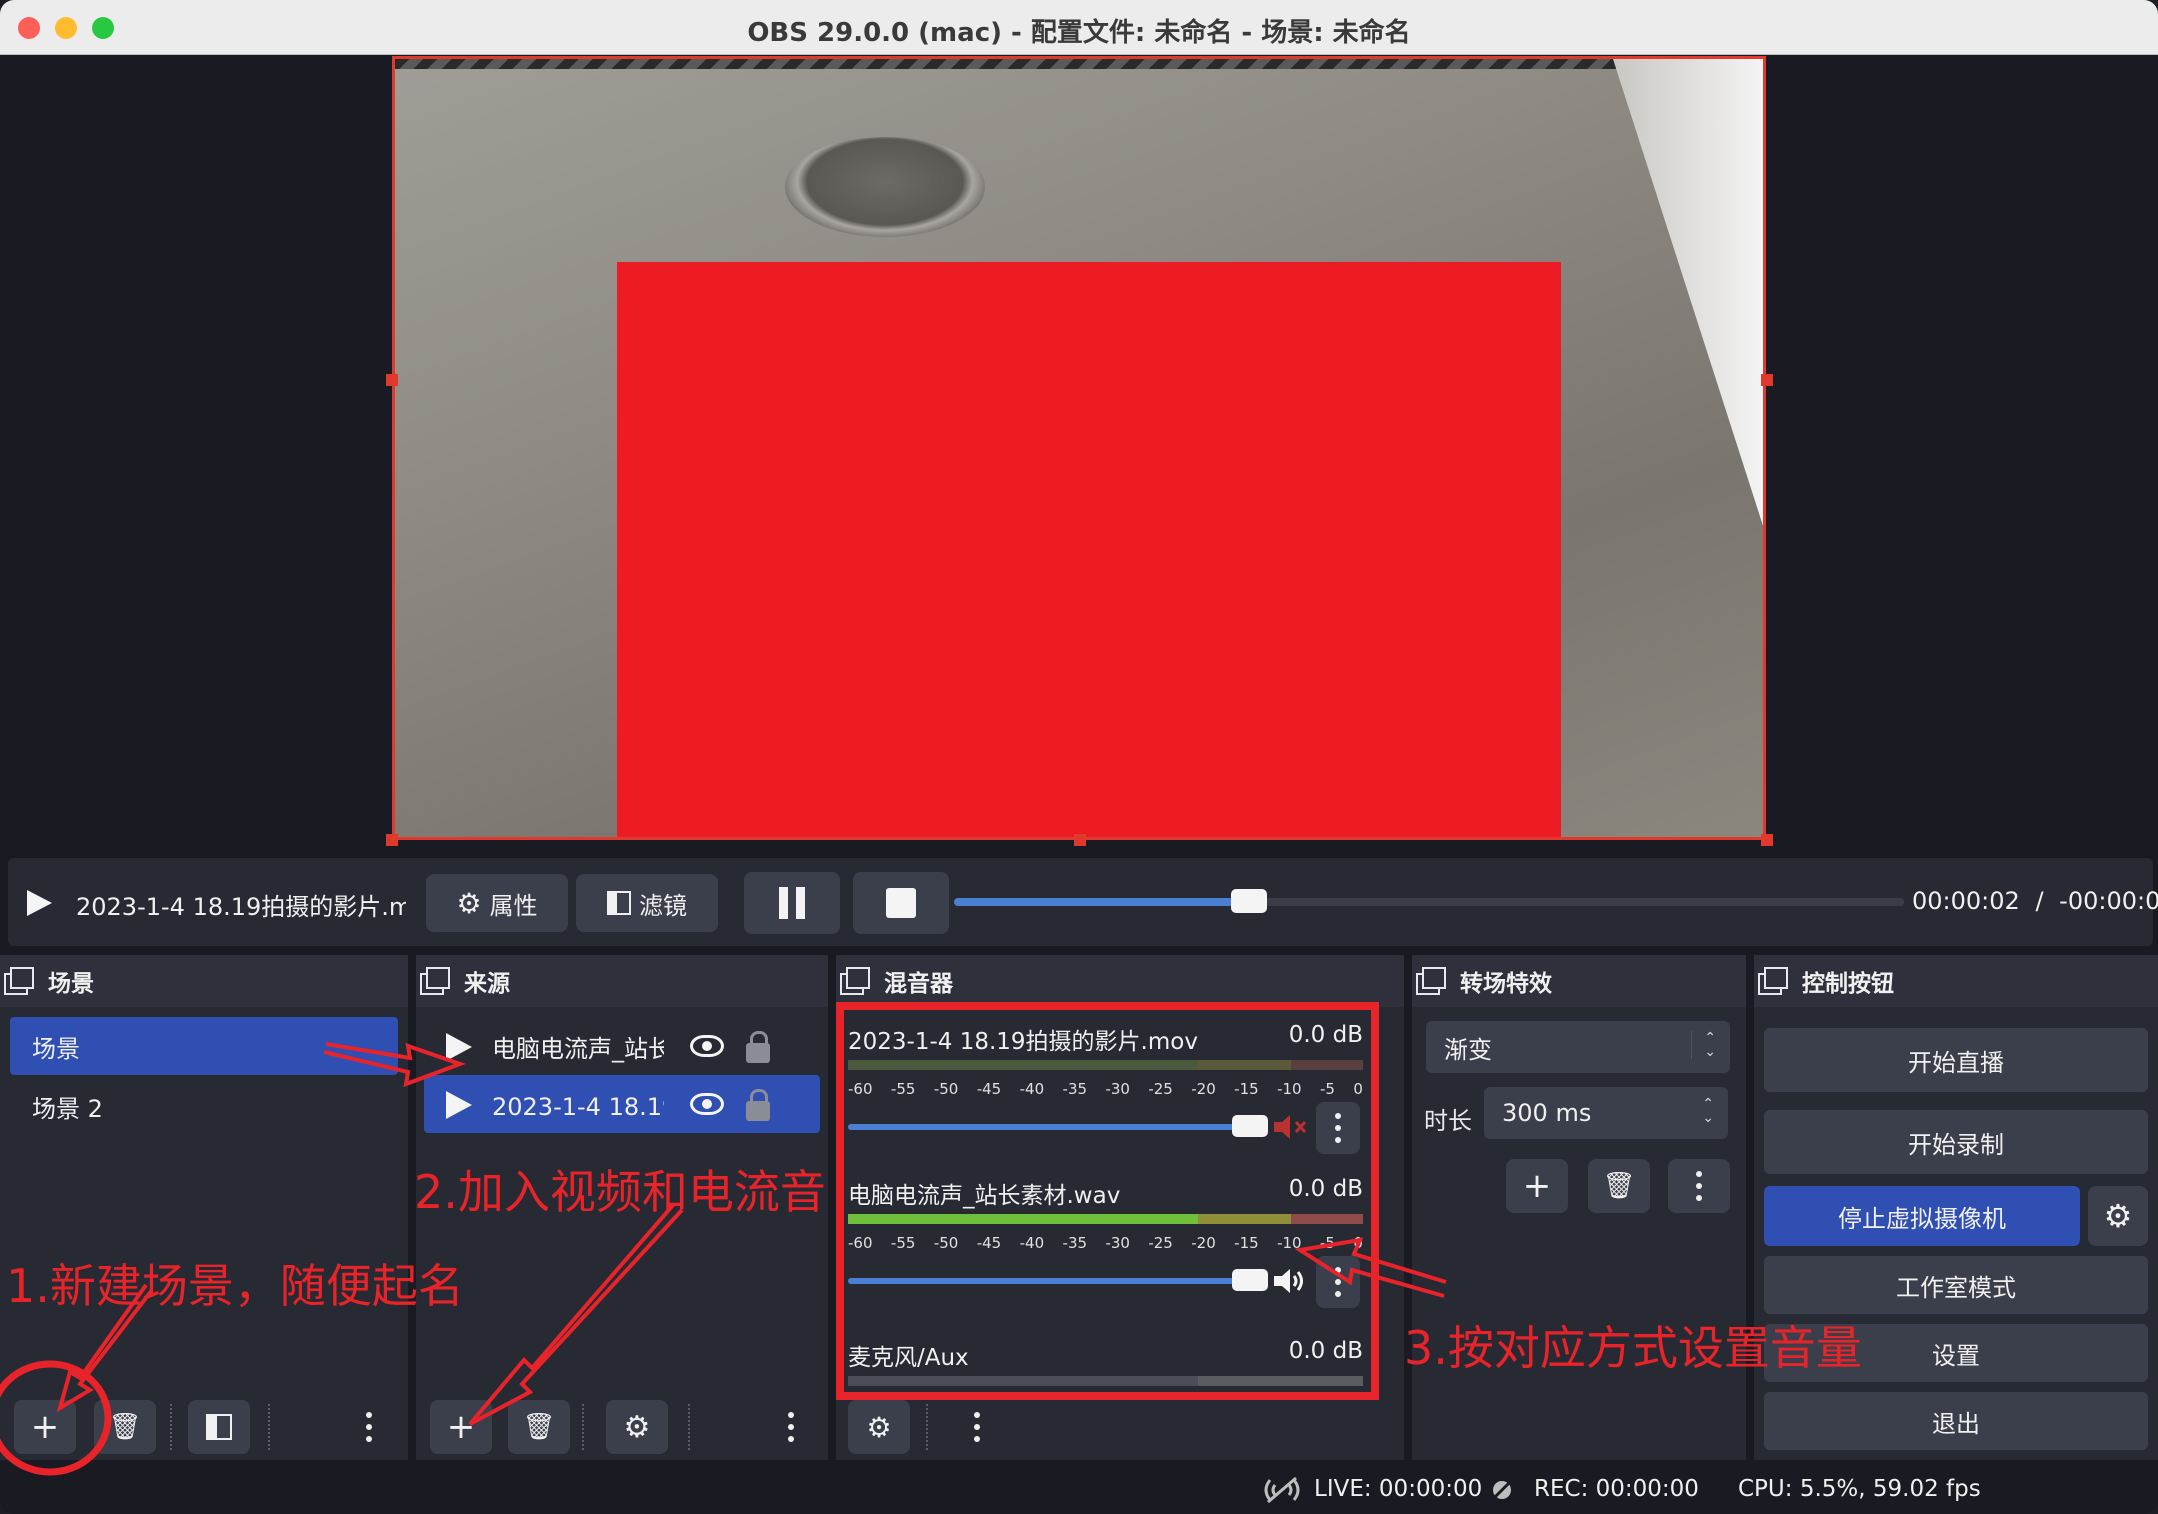  Describe the element at coordinates (903, 1243) in the screenshot. I see `meter-tick-label: -55` at that location.